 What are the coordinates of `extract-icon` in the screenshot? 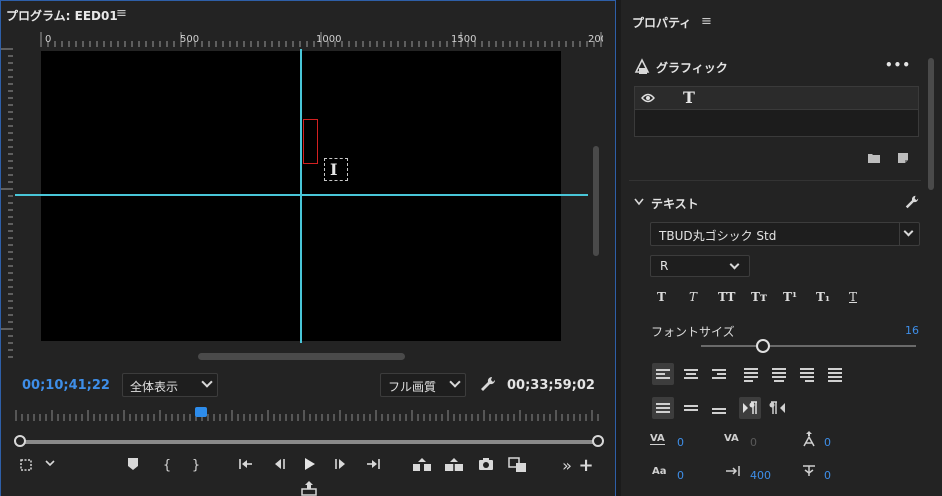 It's located at (454, 466).